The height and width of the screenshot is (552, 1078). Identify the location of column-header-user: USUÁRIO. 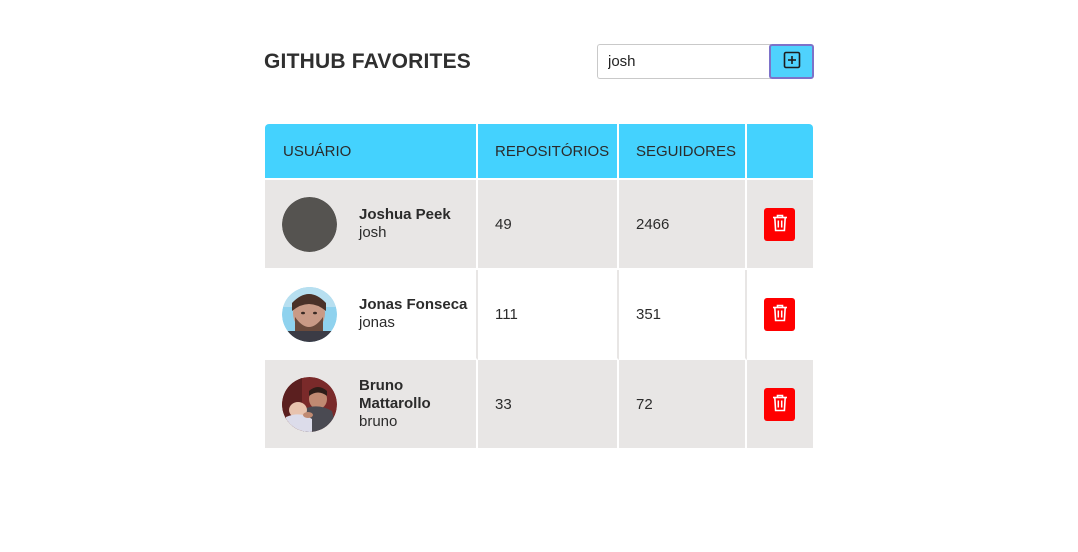
(371, 152).